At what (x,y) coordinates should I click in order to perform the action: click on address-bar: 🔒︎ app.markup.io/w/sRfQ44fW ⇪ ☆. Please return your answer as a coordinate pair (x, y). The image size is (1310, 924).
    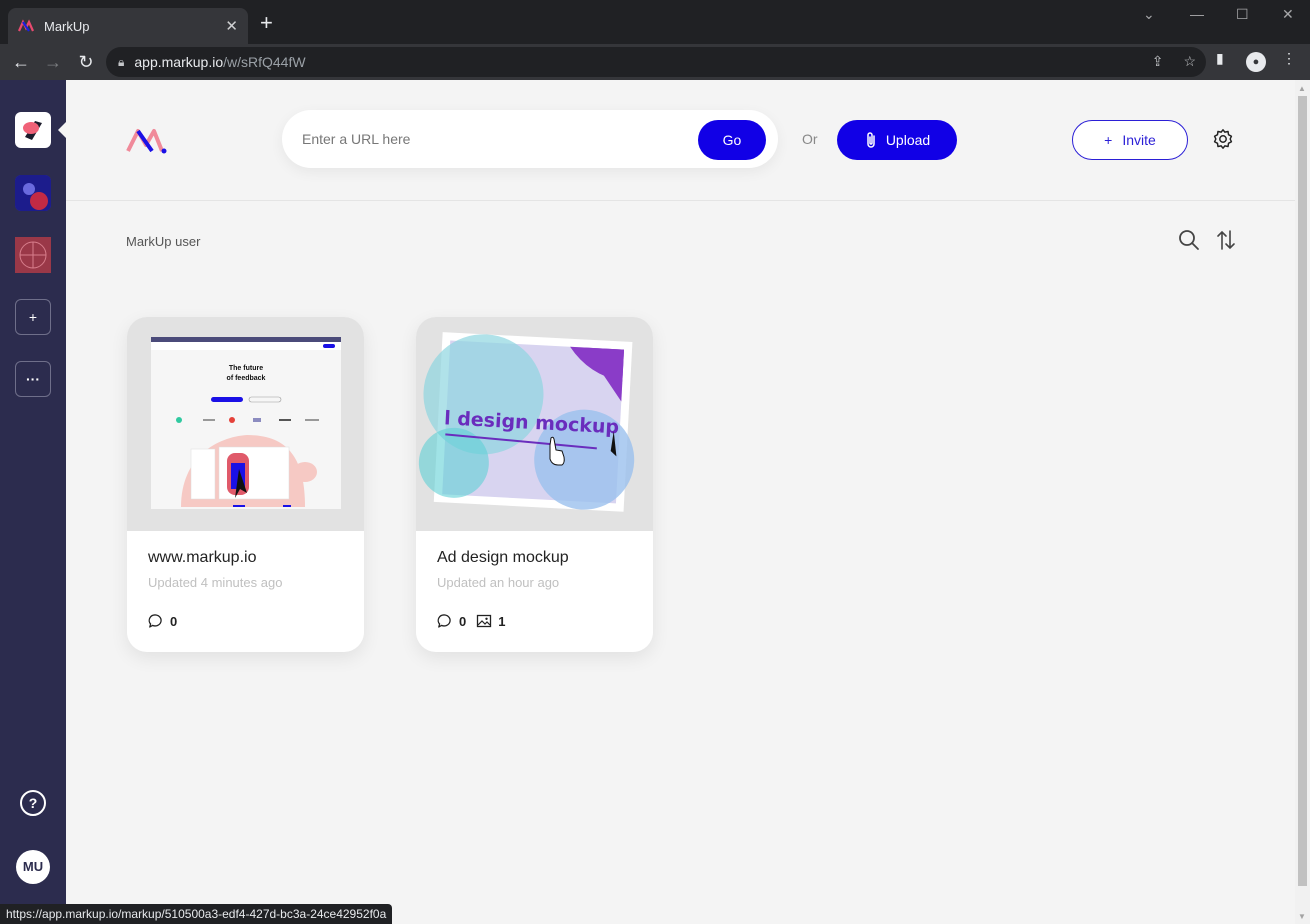
    Looking at the image, I should click on (656, 62).